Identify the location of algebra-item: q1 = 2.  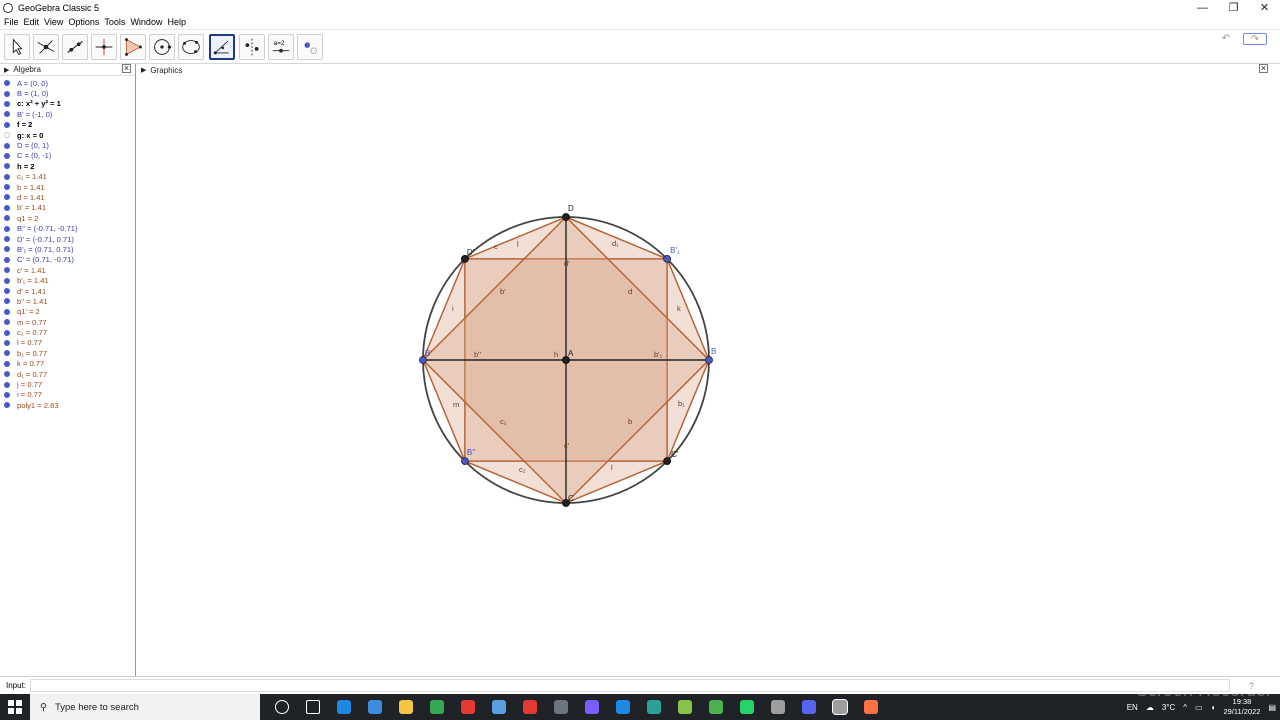
(67, 218).